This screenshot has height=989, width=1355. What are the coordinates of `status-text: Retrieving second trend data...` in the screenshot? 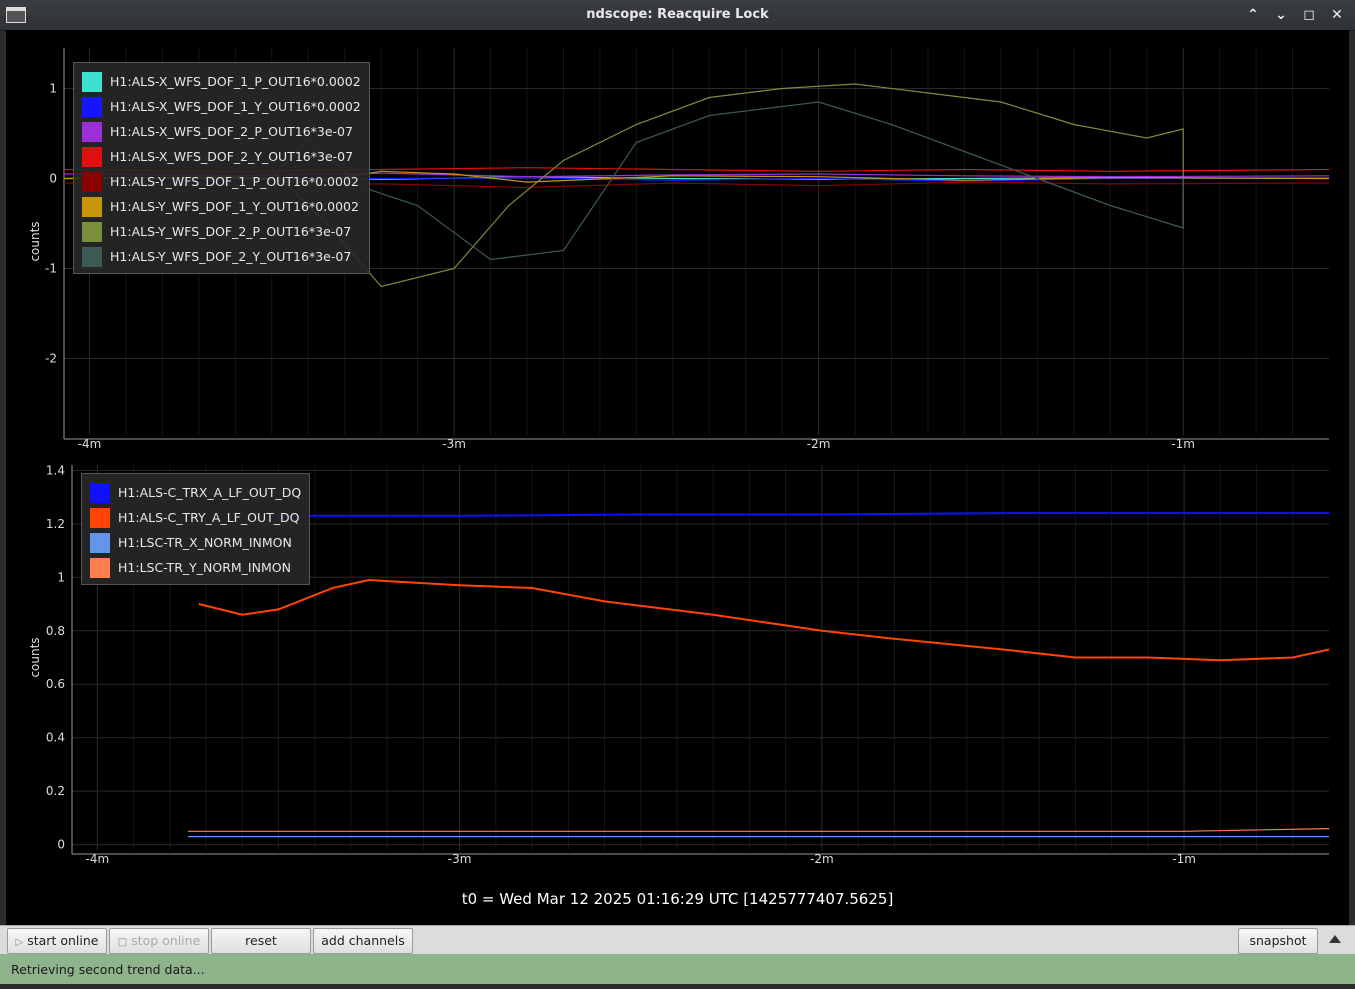 It's located at (108, 969).